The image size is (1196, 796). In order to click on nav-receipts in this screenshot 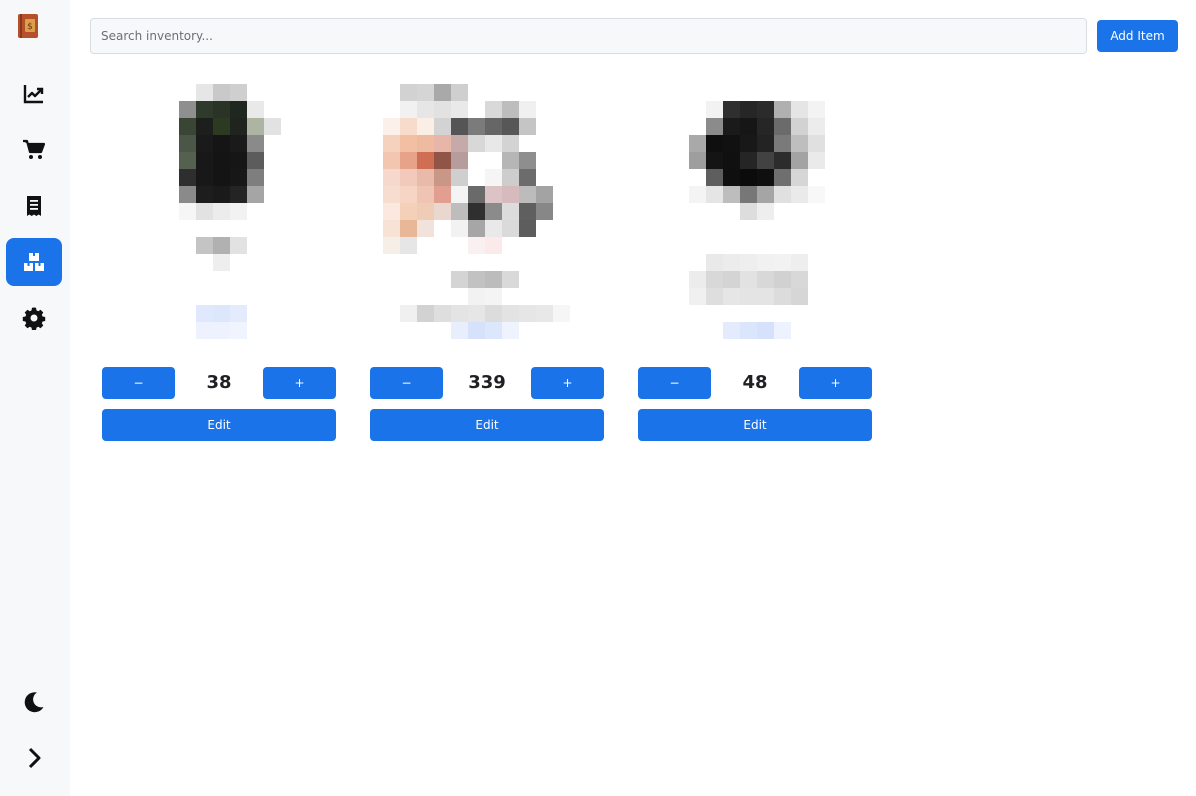, I will do `click(34, 206)`.